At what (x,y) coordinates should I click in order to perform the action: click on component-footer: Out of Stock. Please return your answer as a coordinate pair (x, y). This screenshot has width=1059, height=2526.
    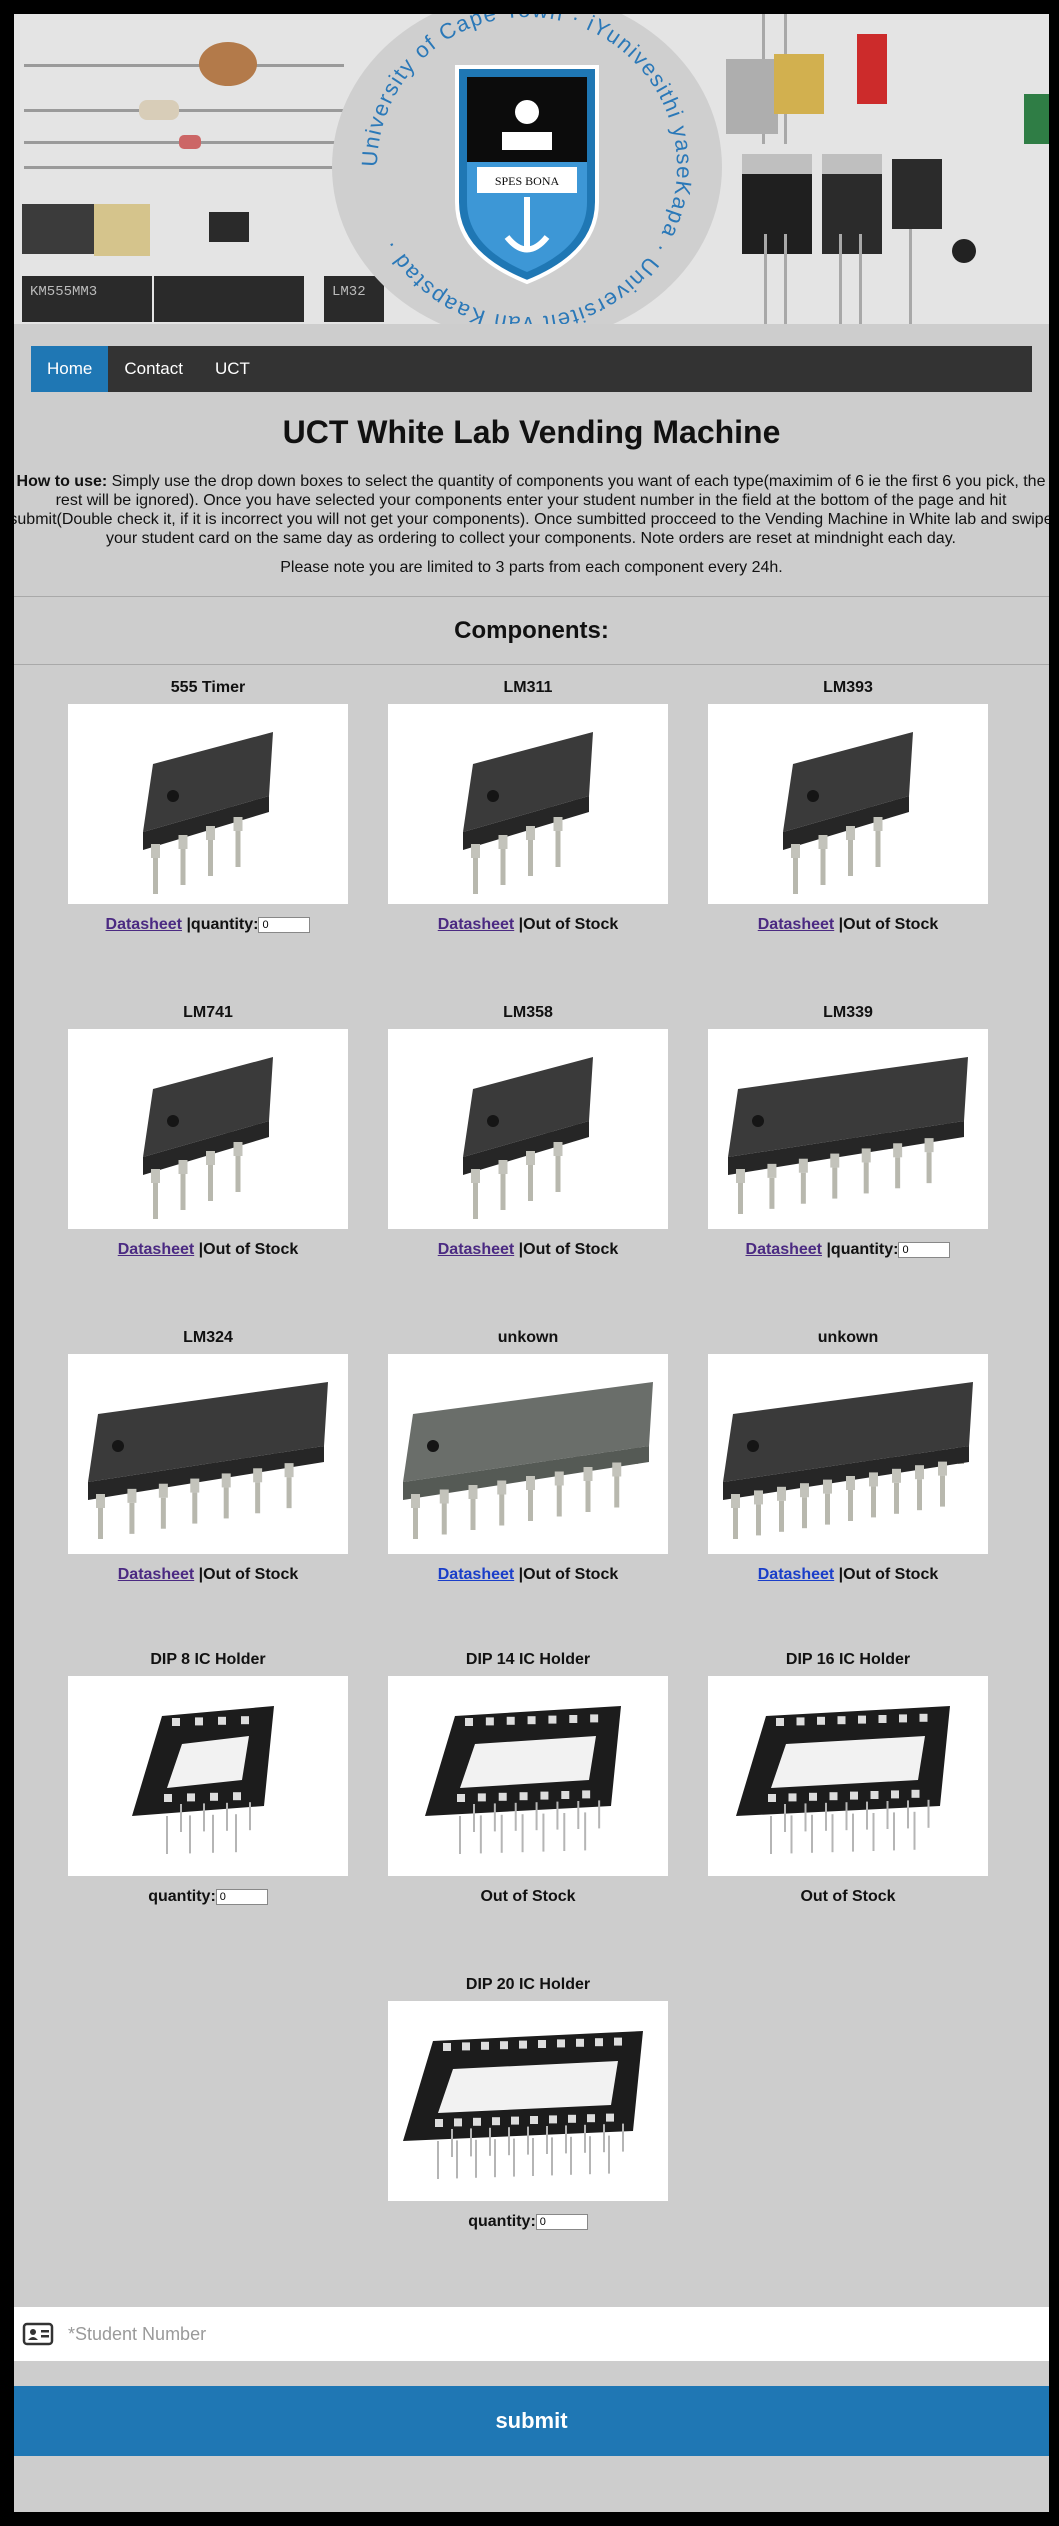
    Looking at the image, I should click on (528, 1897).